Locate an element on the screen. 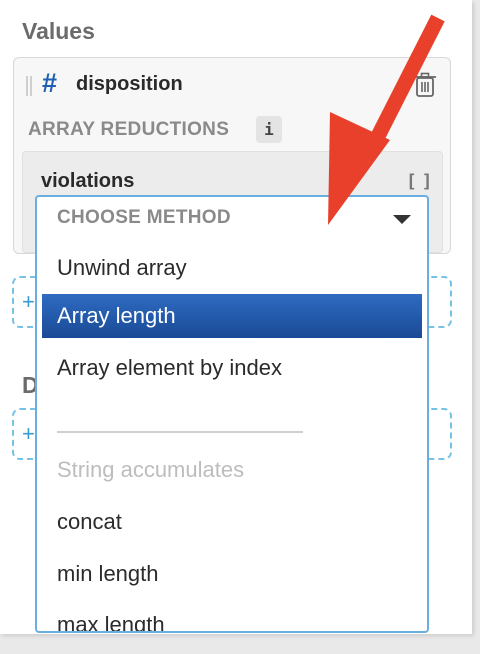  option-concat: concat is located at coordinates (232, 522).